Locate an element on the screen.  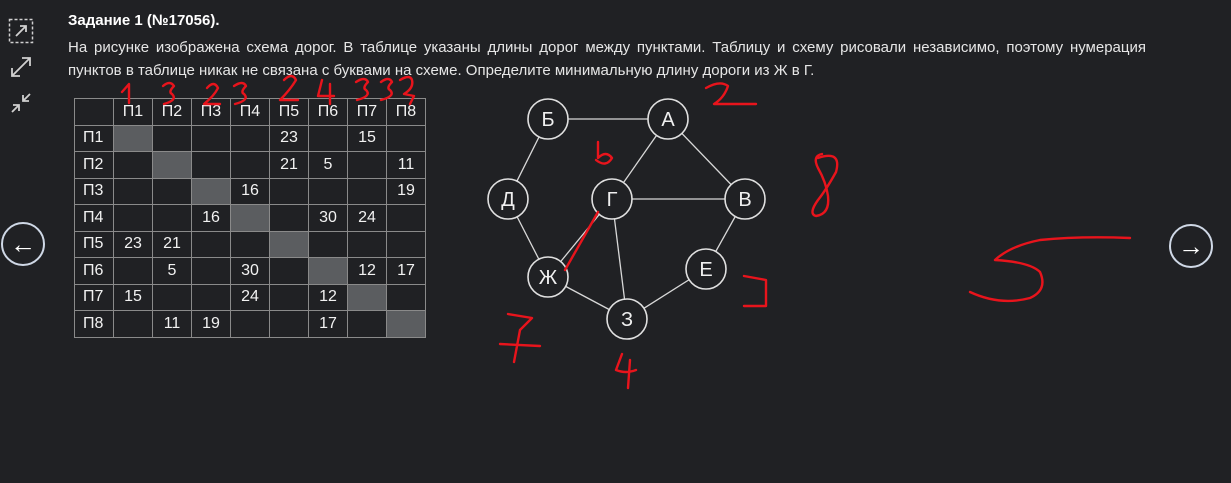
node-label: Д is located at coordinates (508, 200).